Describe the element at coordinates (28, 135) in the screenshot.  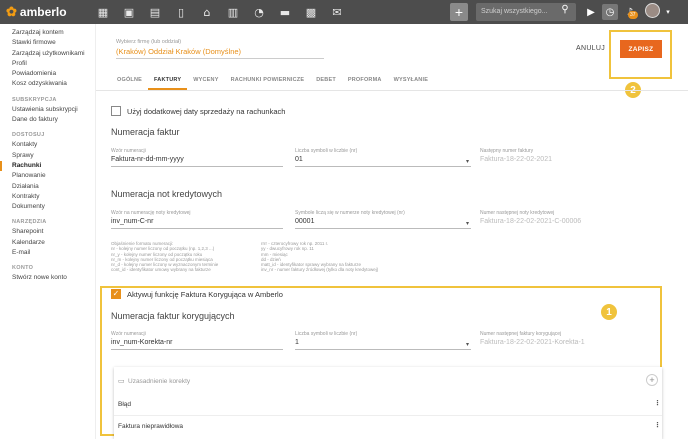
I see `sidebar-section-customize: DOSTOSUJ` at that location.